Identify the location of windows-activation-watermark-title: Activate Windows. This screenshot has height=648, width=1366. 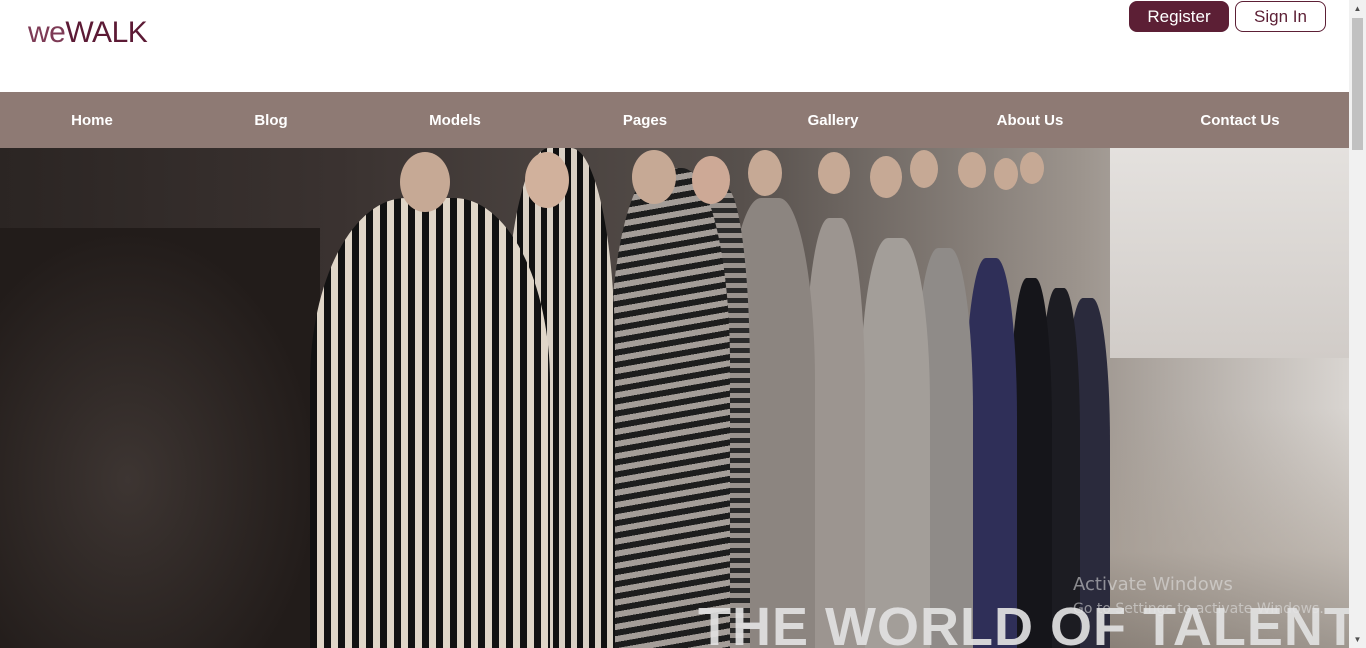
(1153, 584).